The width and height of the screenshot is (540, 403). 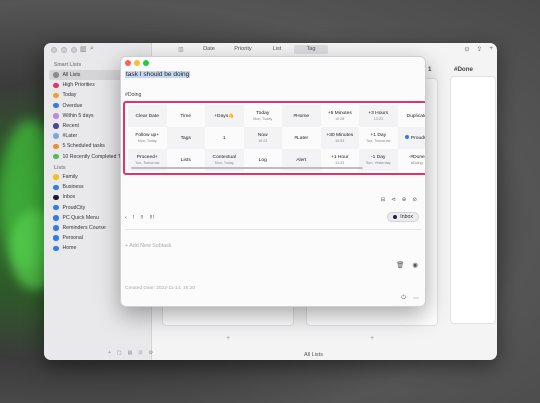 I want to click on footer-list-name: All Lists, so click(x=313, y=355).